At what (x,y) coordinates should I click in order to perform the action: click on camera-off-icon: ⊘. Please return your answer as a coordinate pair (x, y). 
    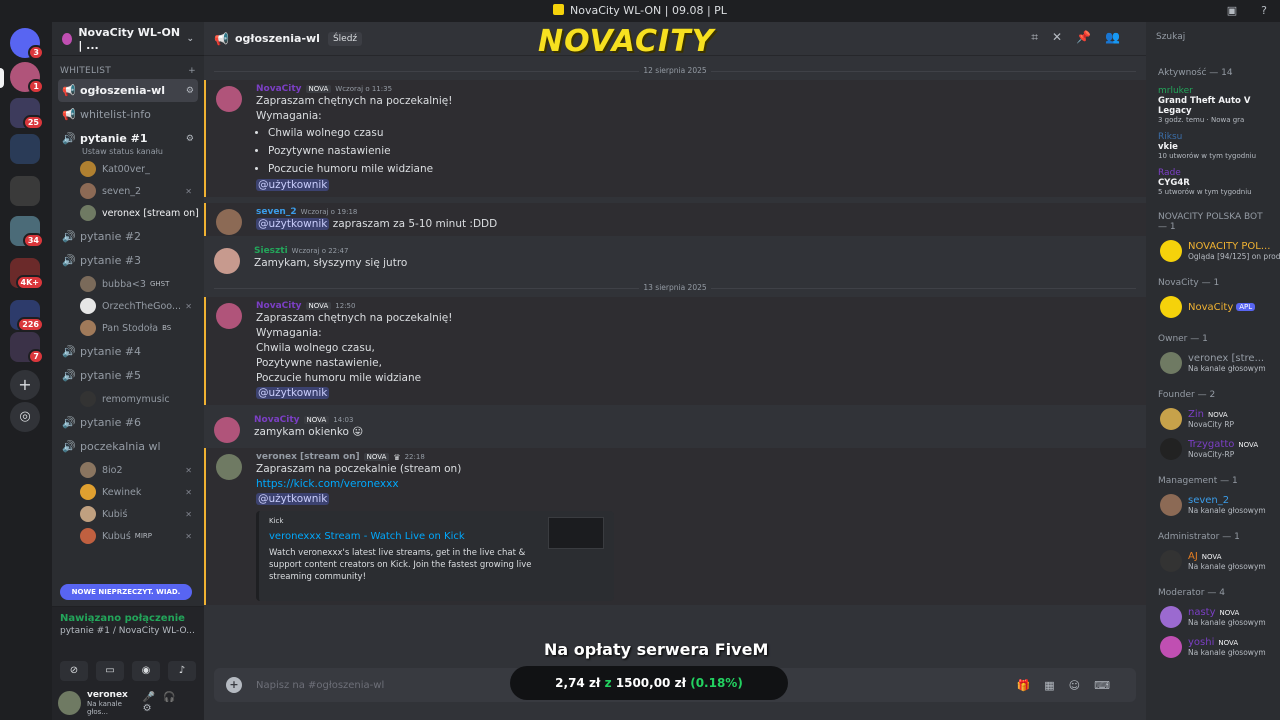
    Looking at the image, I should click on (74, 671).